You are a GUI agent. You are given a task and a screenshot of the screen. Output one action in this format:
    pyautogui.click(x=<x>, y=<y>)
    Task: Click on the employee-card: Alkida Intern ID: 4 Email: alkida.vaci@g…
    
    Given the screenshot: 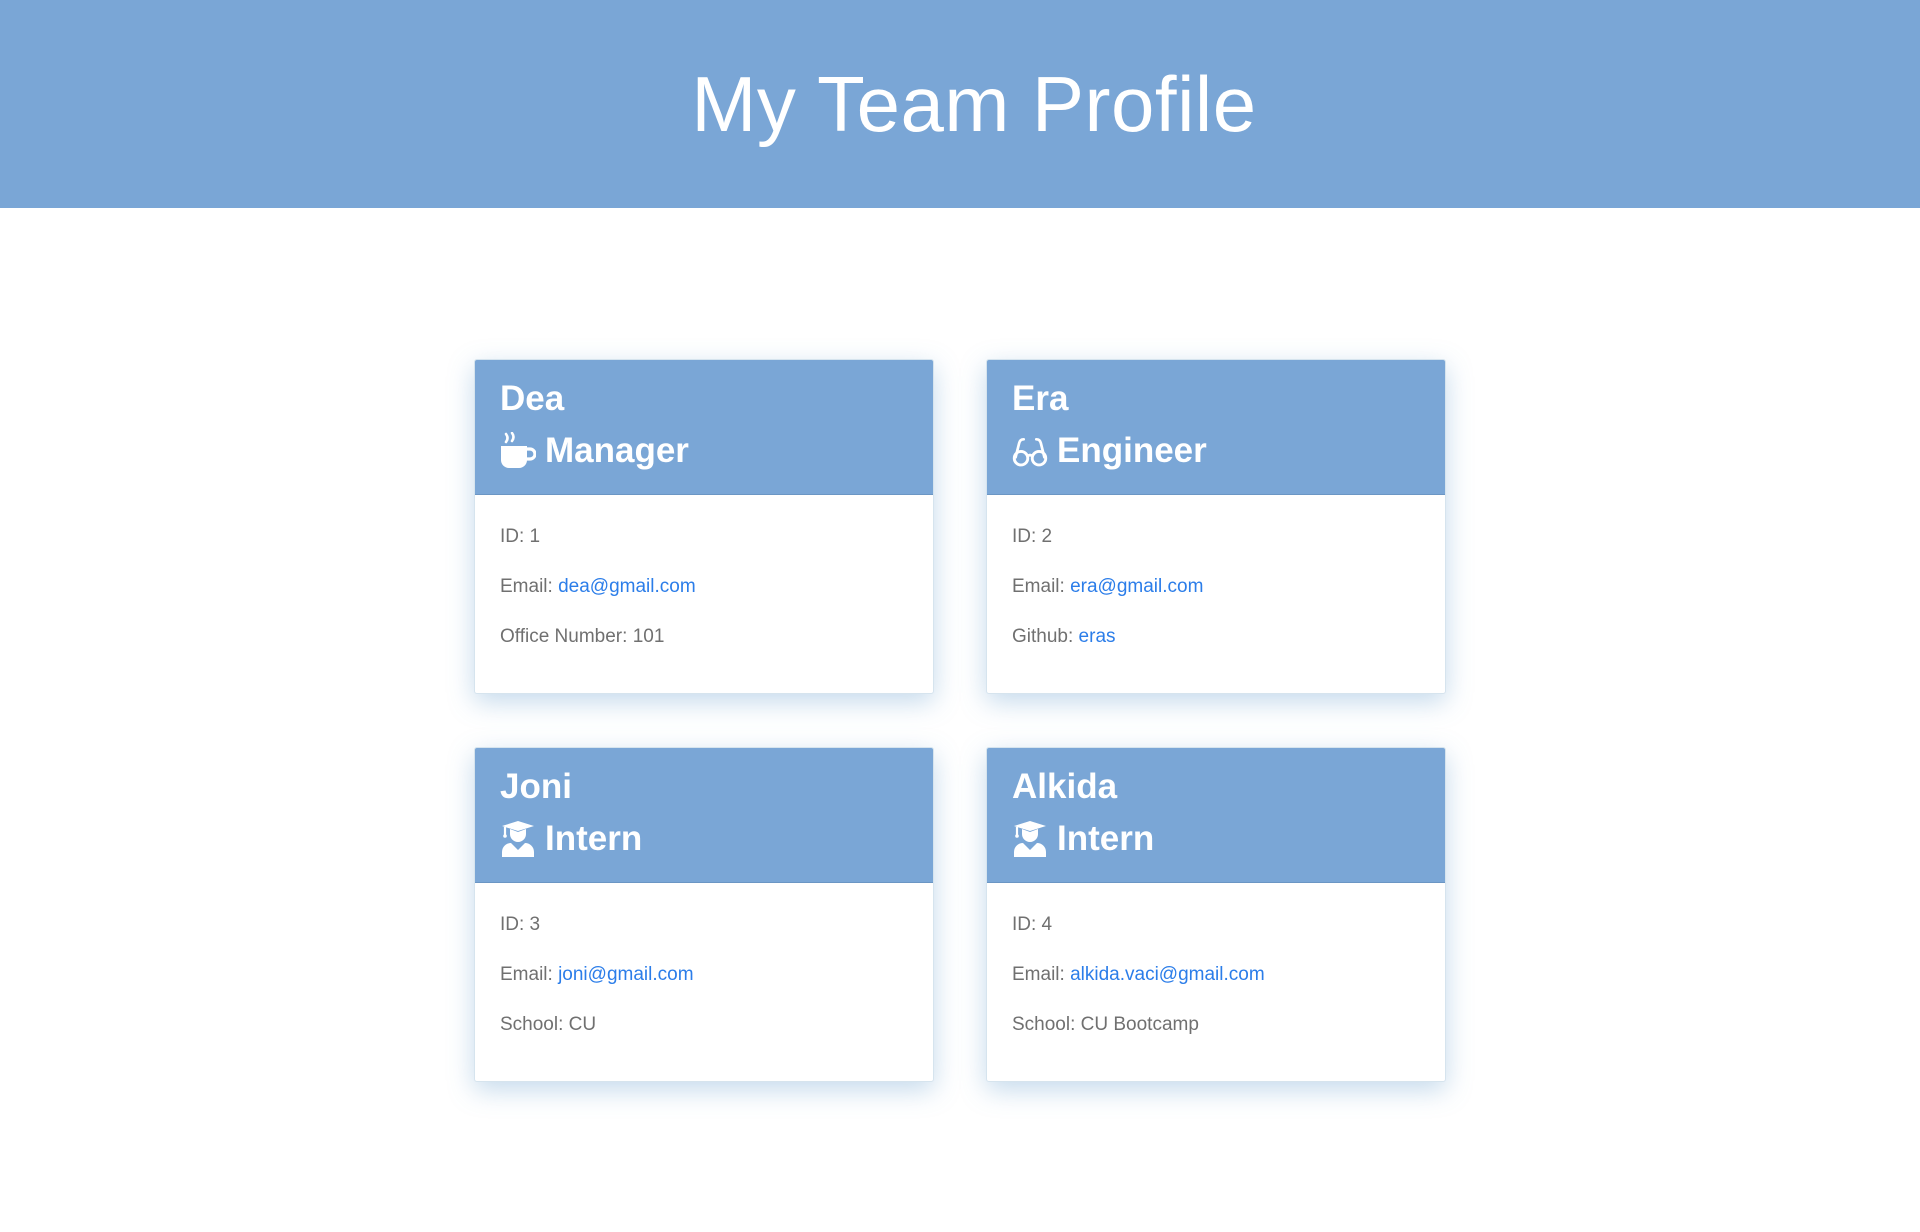 What is the action you would take?
    pyautogui.click(x=1216, y=914)
    